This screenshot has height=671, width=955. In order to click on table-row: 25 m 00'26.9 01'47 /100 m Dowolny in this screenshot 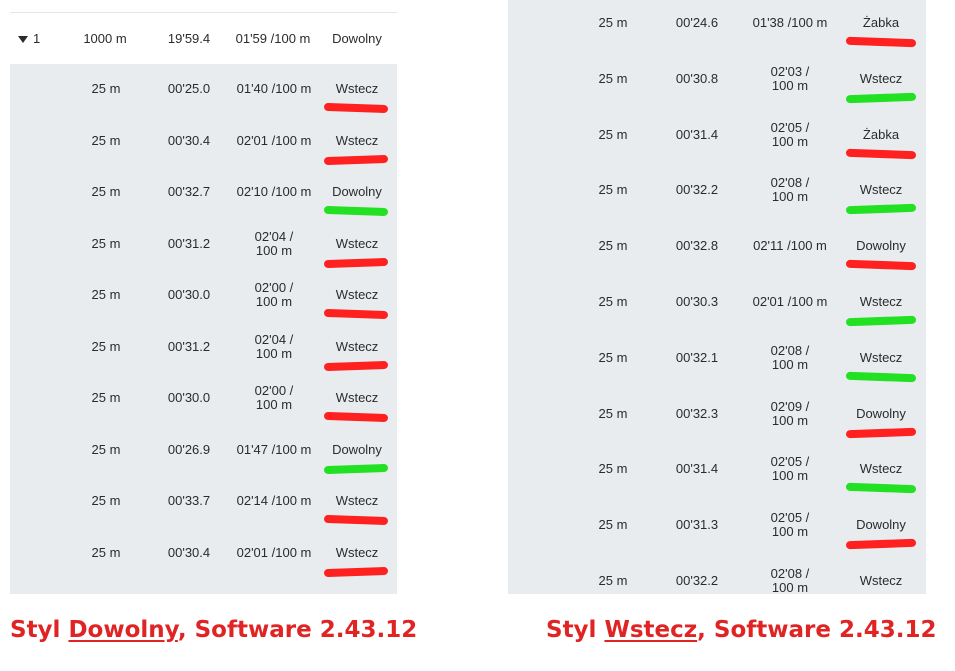, I will do `click(203, 468)`.